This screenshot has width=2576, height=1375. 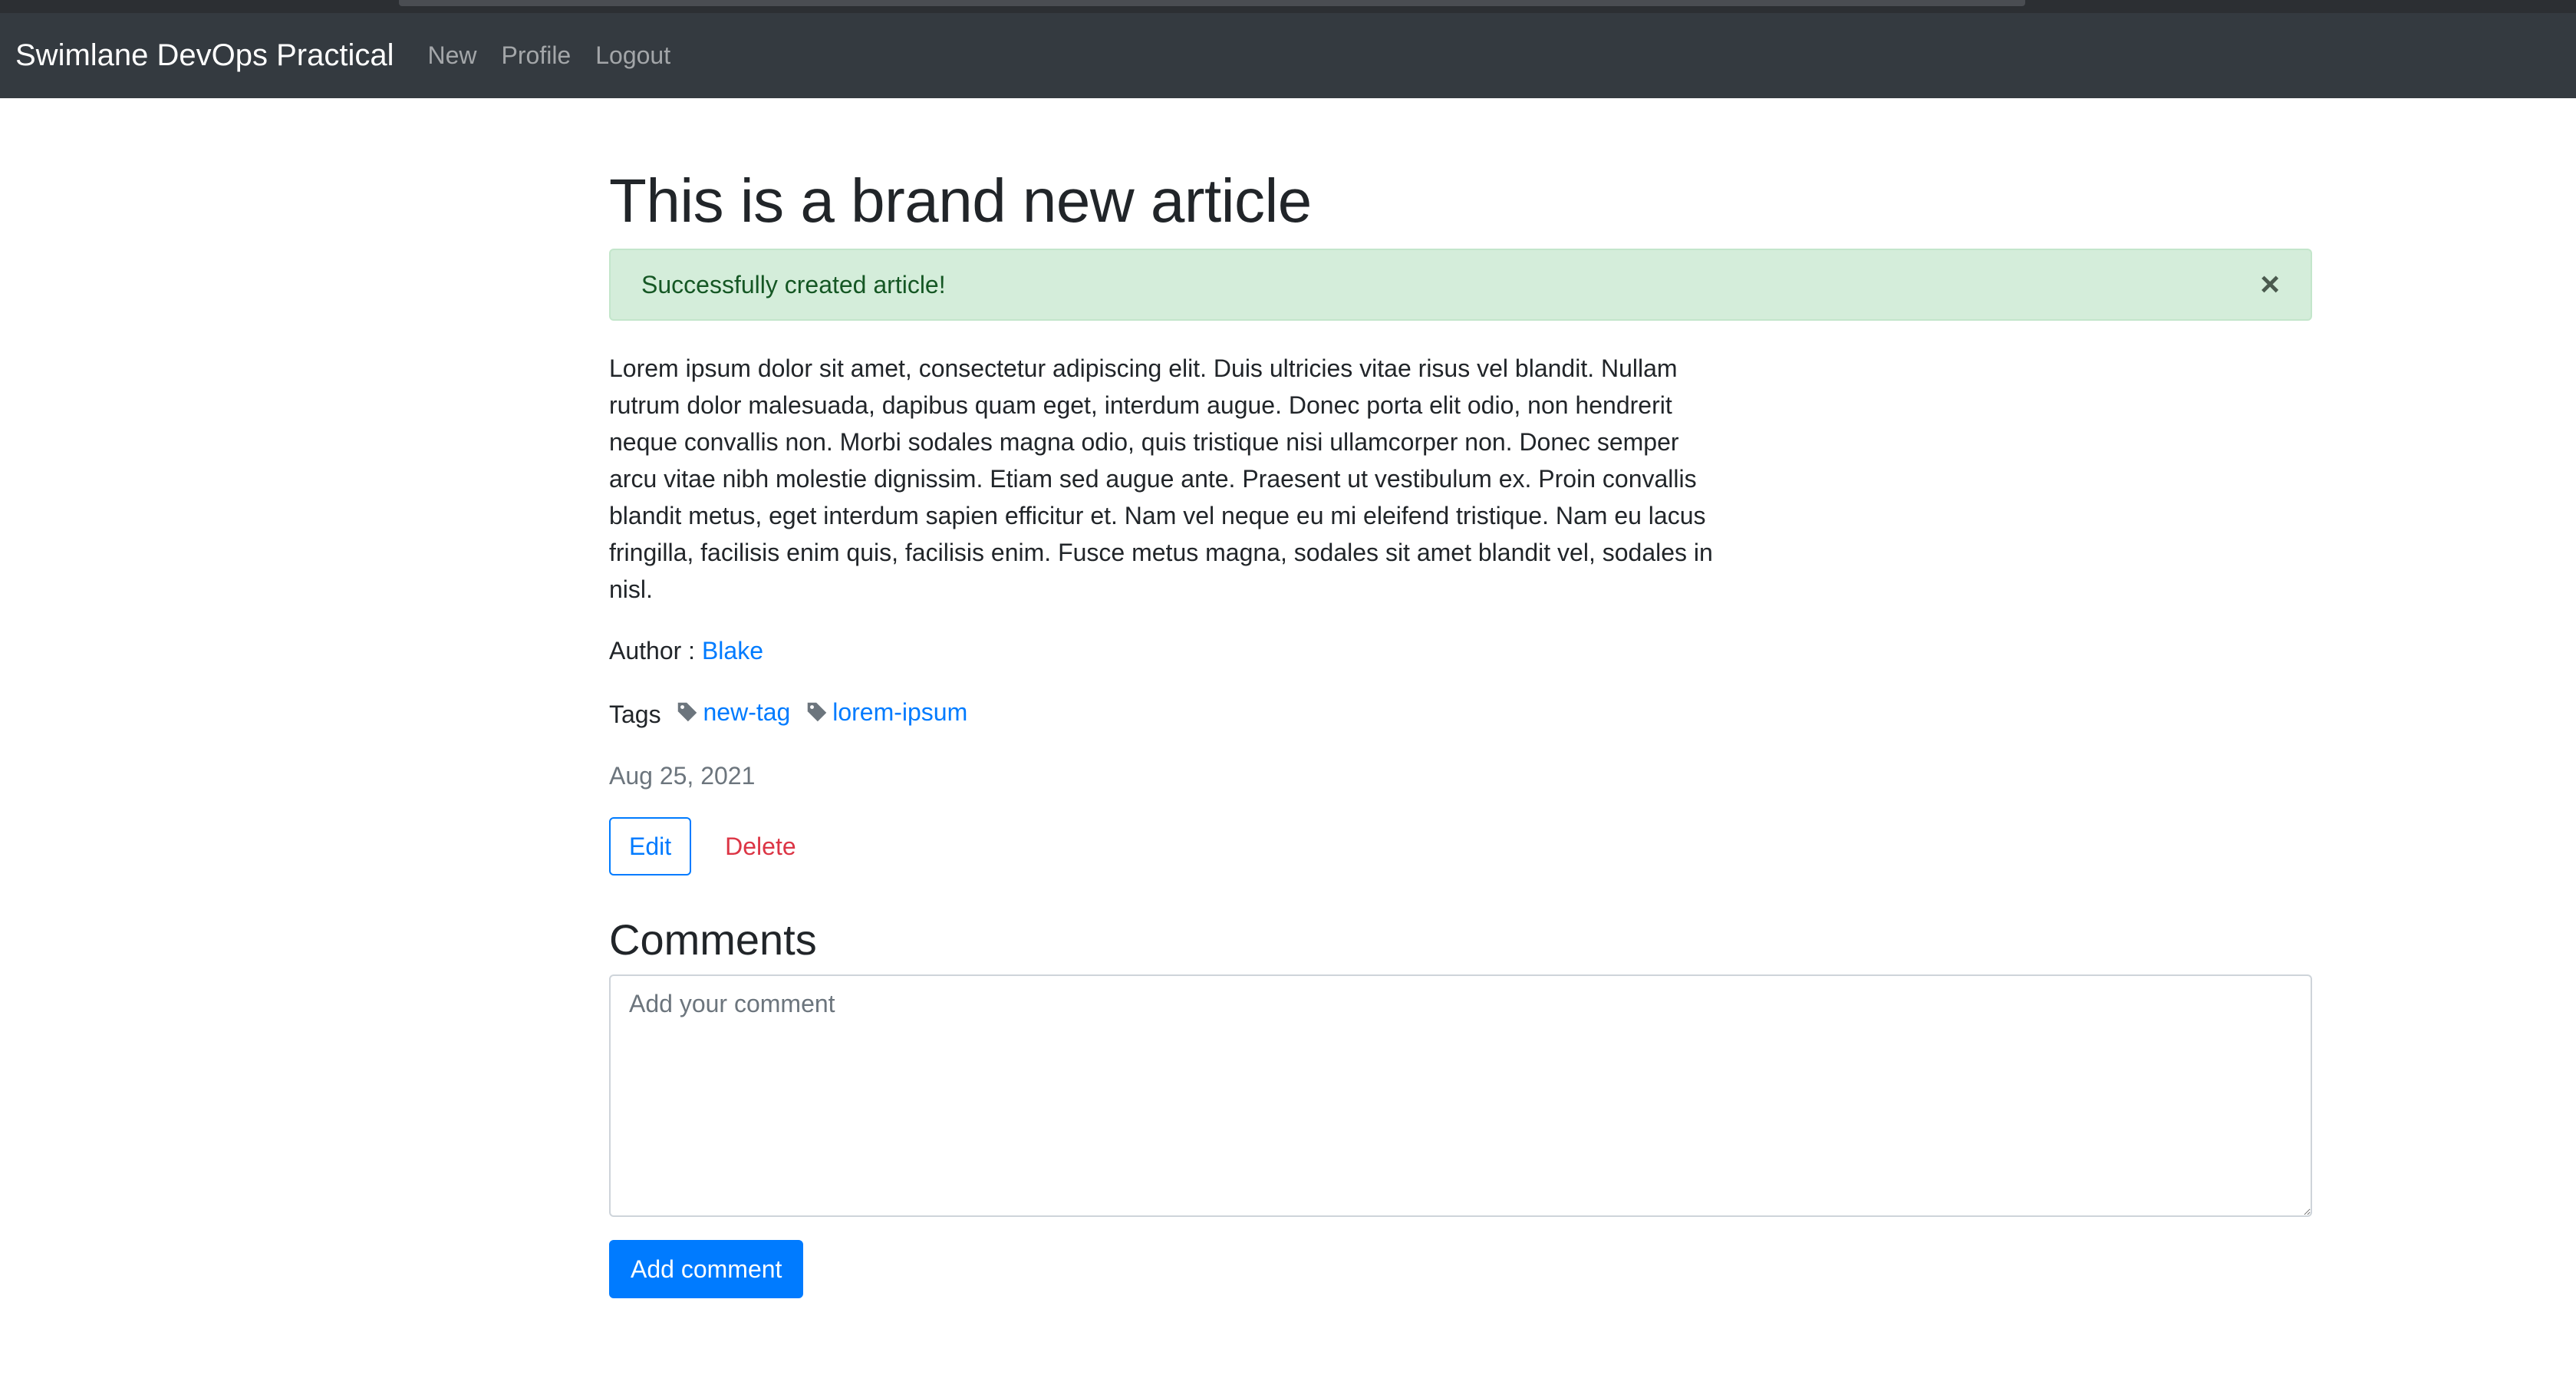 What do you see at coordinates (652, 650) in the screenshot?
I see `author-label: Author :` at bounding box center [652, 650].